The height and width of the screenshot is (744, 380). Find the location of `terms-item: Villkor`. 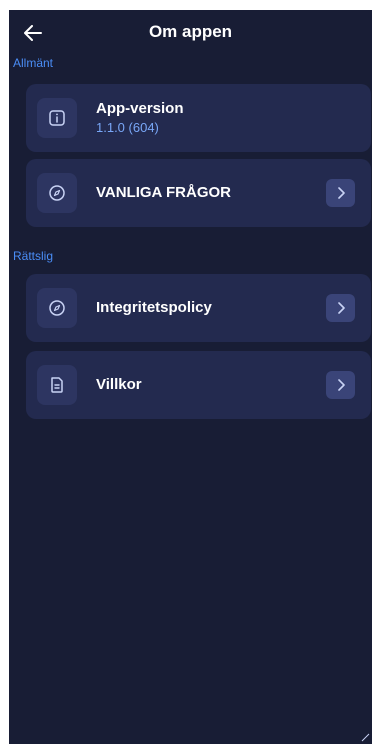

terms-item: Villkor is located at coordinates (198, 385).